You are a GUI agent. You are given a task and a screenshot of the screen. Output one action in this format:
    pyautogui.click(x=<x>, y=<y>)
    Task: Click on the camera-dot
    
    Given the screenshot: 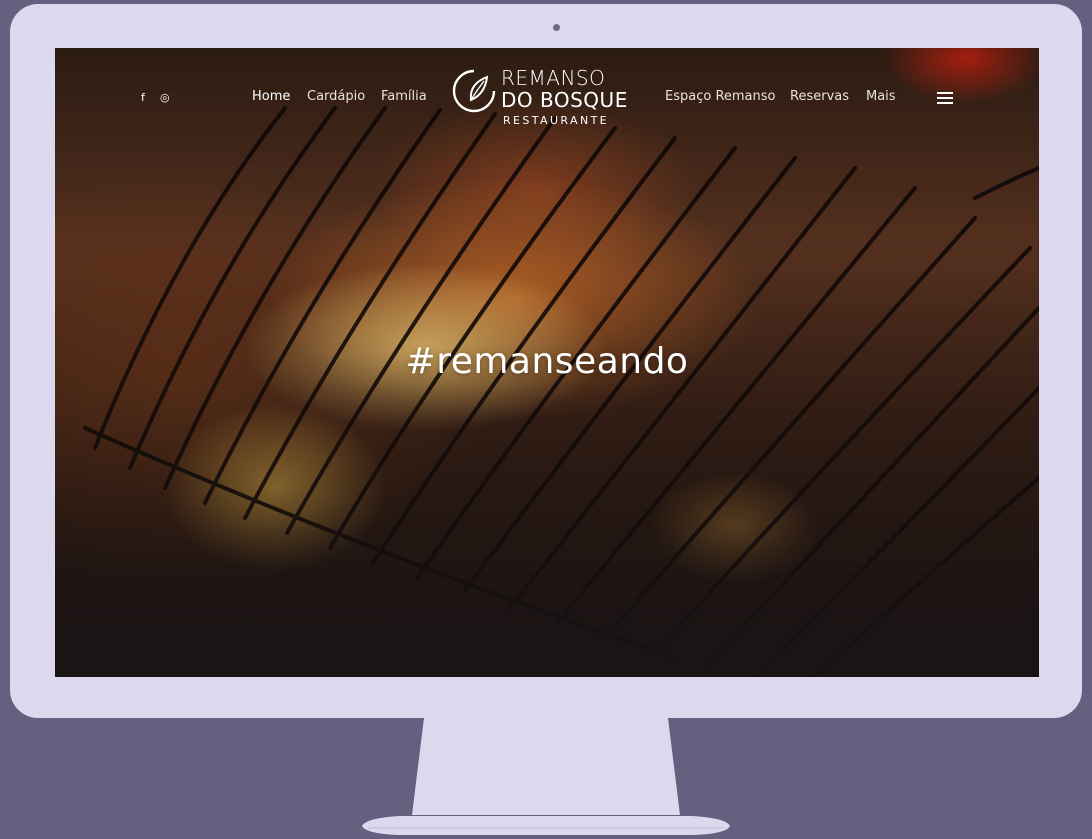 What is the action you would take?
    pyautogui.click(x=556, y=27)
    